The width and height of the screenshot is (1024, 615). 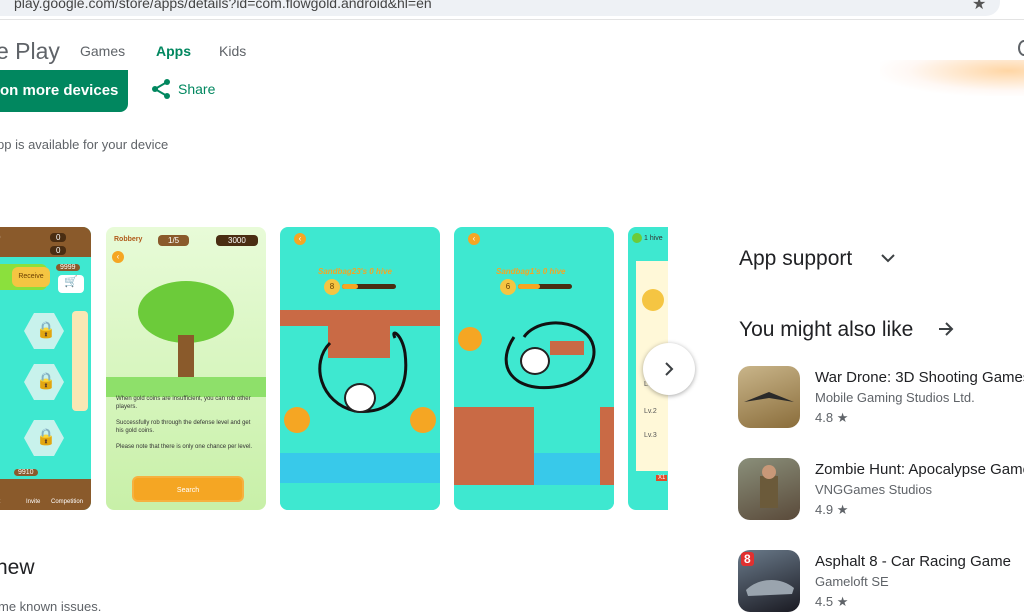 What do you see at coordinates (31, 277) in the screenshot?
I see `shot1-receive-button: Receive` at bounding box center [31, 277].